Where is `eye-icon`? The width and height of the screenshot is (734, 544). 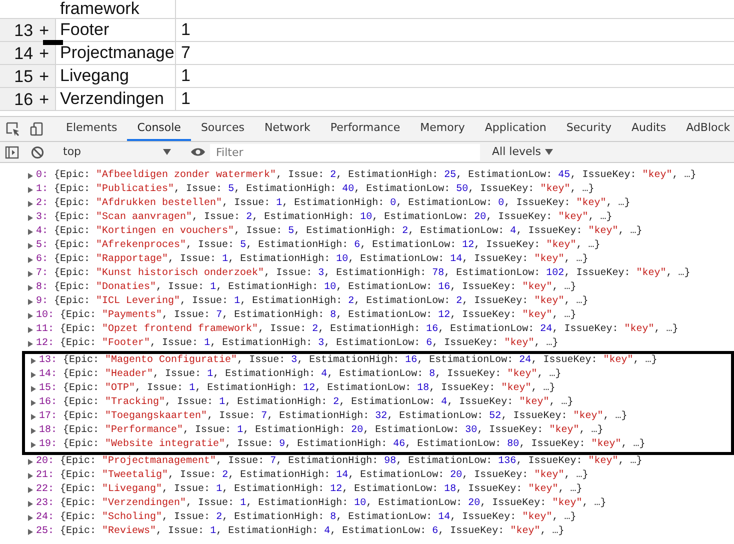
eye-icon is located at coordinates (198, 152).